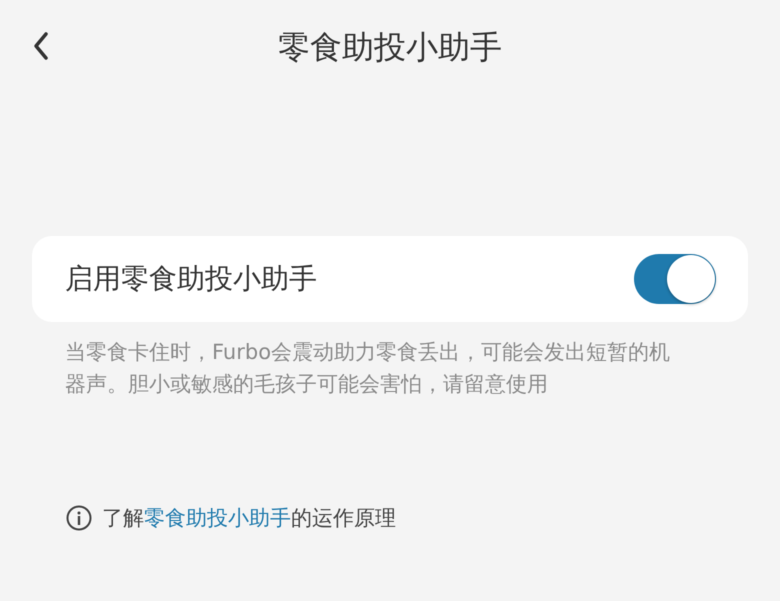 This screenshot has height=601, width=780. What do you see at coordinates (217, 518) in the screenshot?
I see `info-link: 零食助投小助手` at bounding box center [217, 518].